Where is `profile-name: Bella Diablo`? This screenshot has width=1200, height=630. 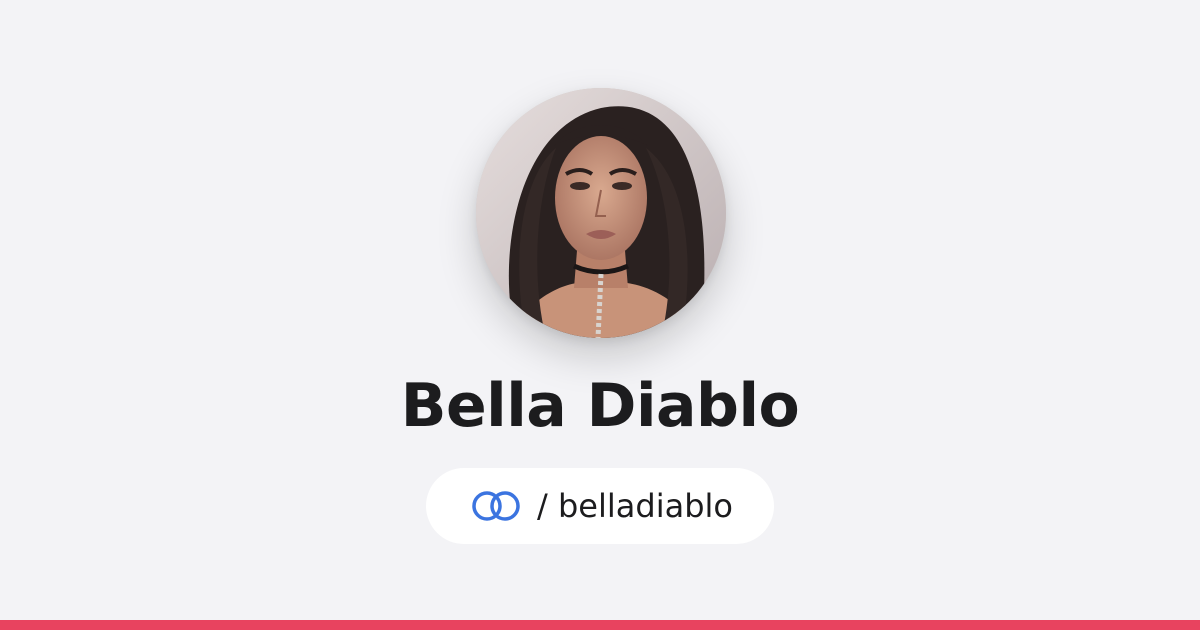 profile-name: Bella Diablo is located at coordinates (600, 406).